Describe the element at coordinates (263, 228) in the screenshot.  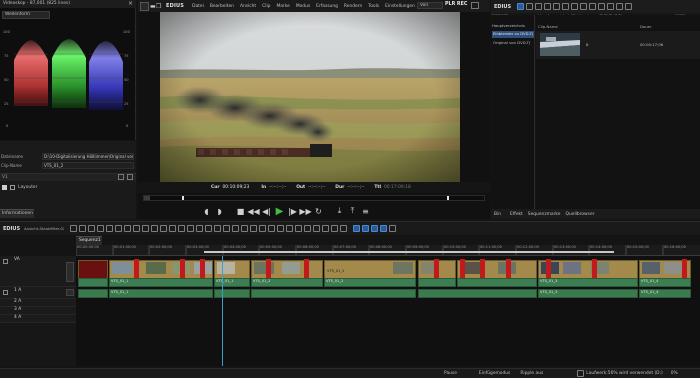
I see `snap-icon` at that location.